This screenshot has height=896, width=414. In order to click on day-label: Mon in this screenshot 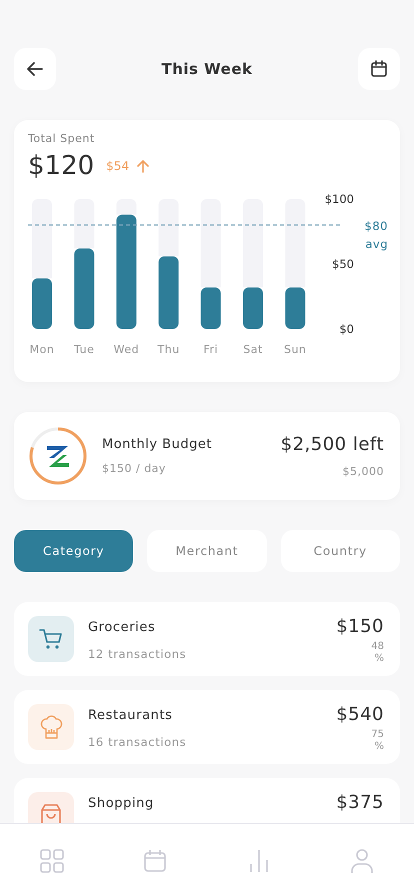, I will do `click(42, 349)`.